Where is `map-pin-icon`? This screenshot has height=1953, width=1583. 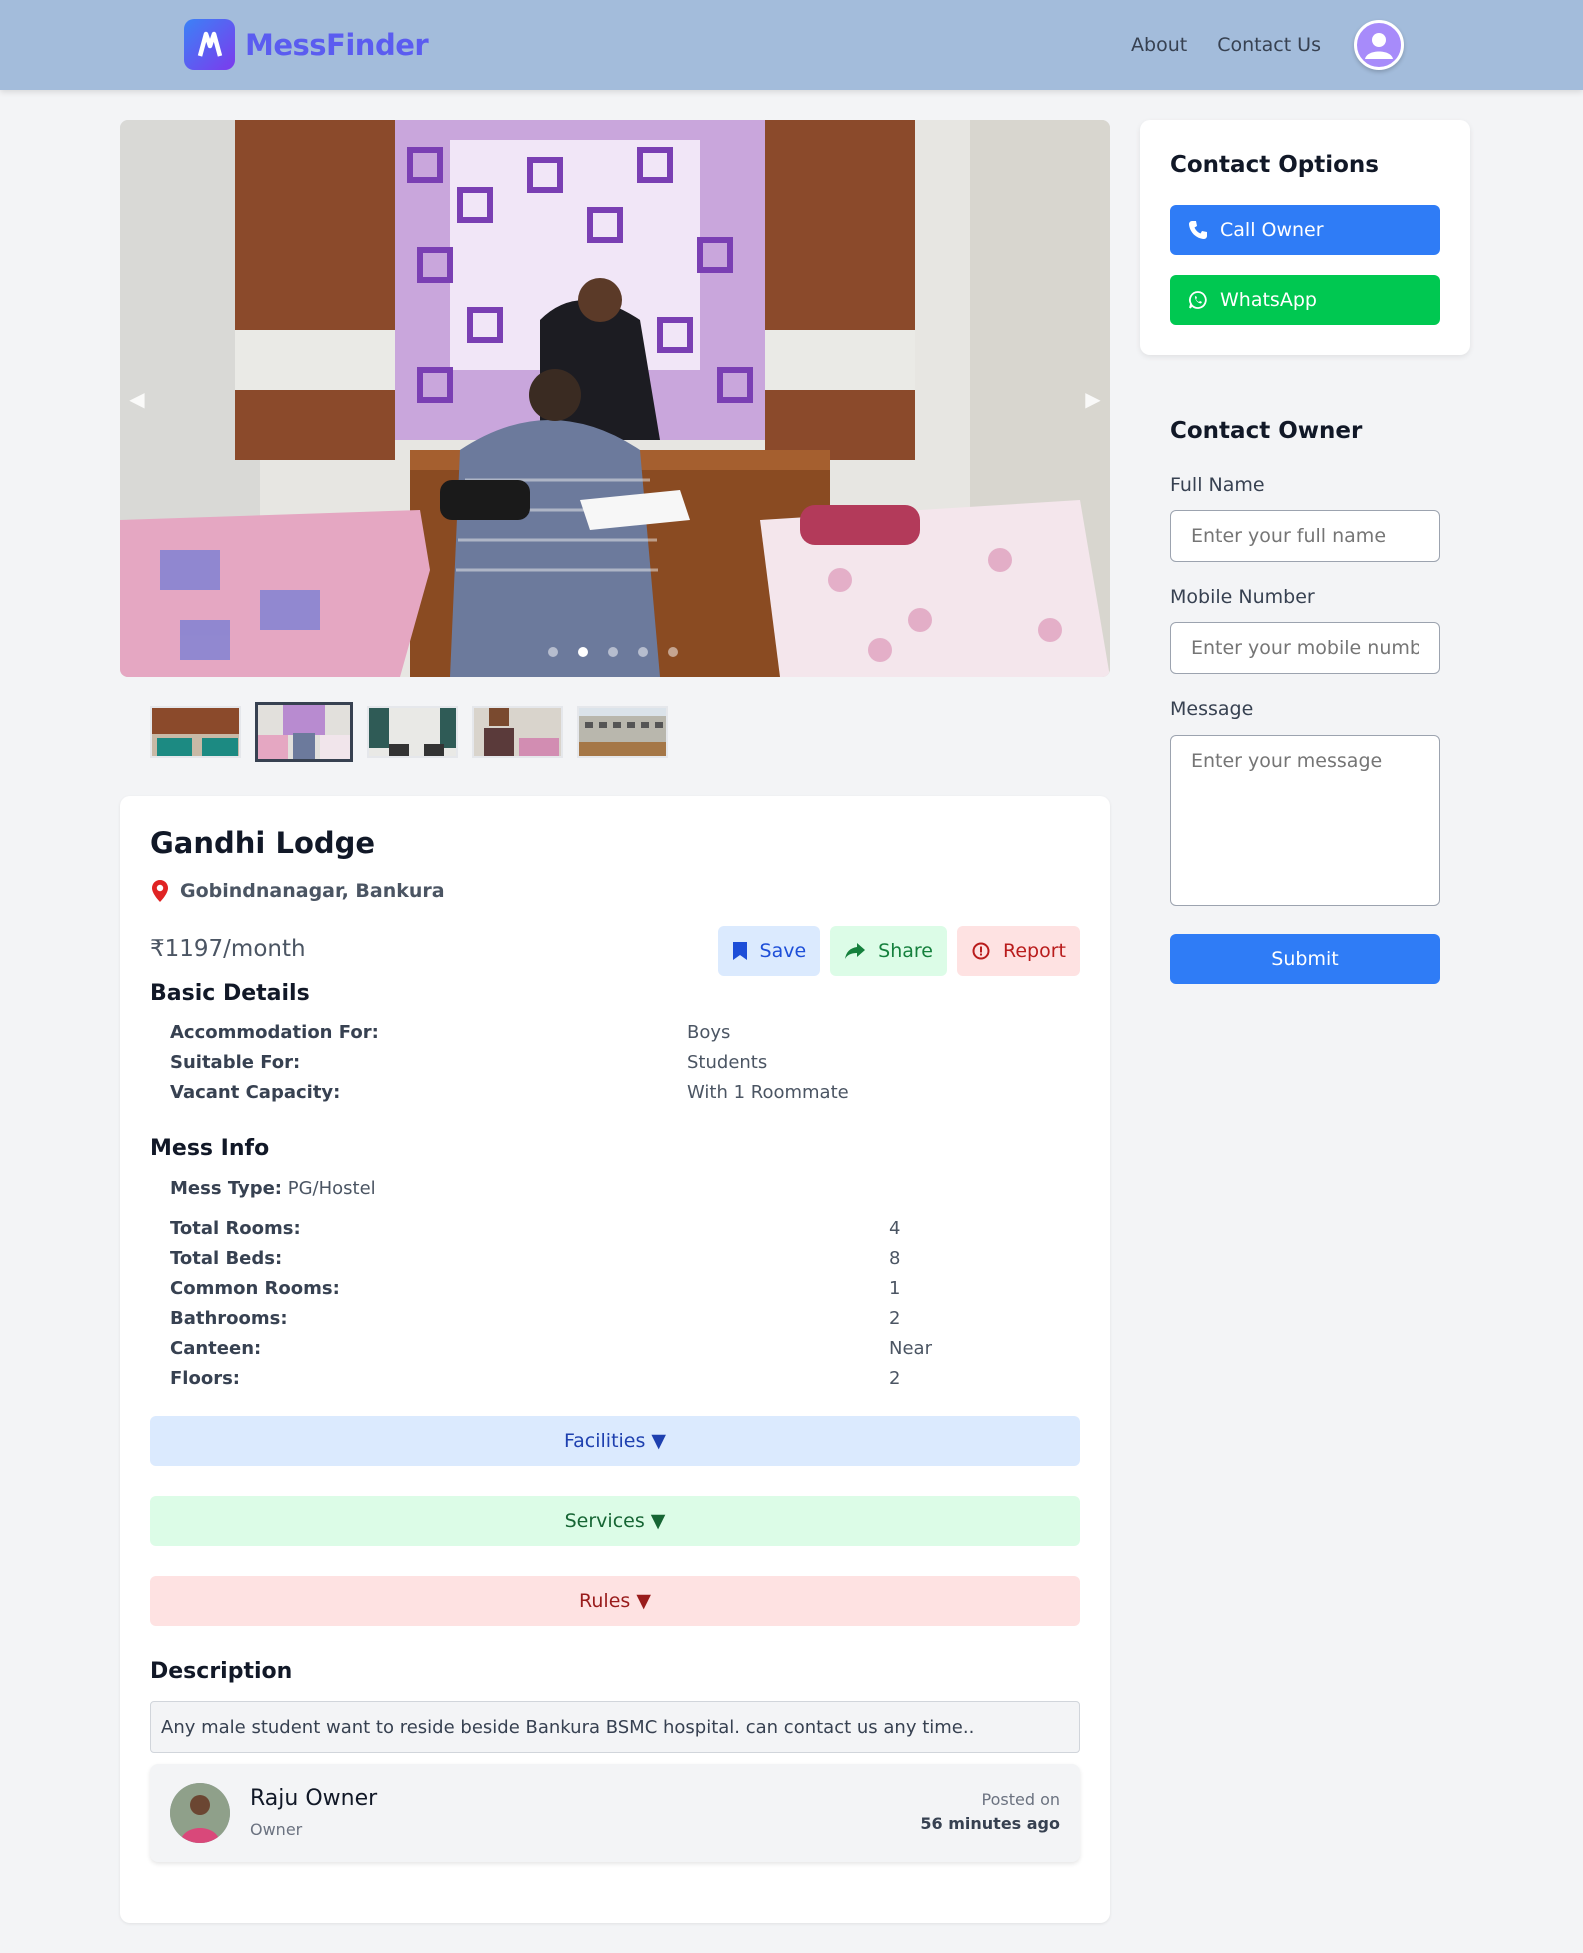 map-pin-icon is located at coordinates (160, 891).